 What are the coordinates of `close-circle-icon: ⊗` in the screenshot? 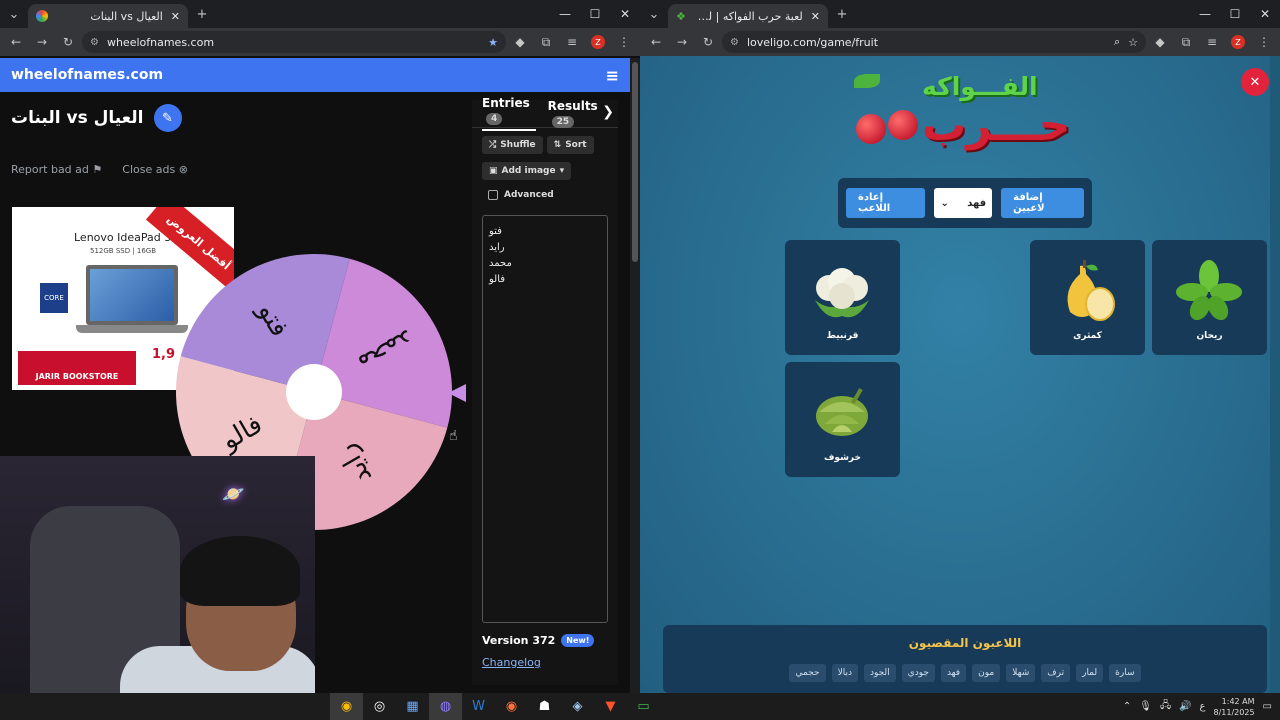 It's located at (183, 169).